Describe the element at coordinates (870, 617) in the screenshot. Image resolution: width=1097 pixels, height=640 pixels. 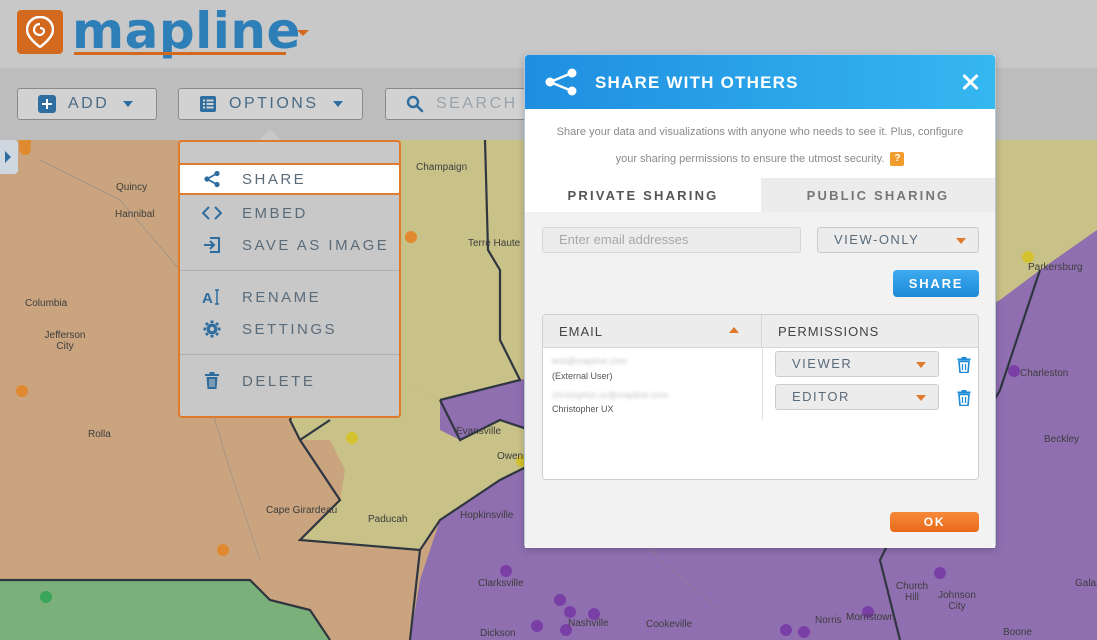
I see `map-label: Morristown` at that location.